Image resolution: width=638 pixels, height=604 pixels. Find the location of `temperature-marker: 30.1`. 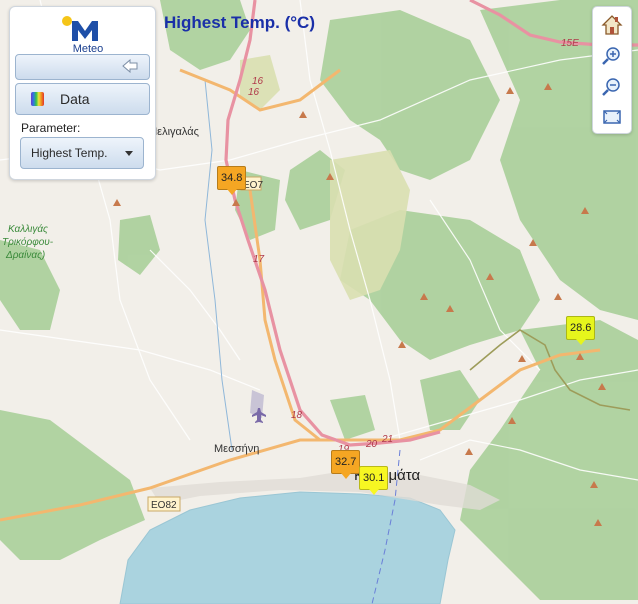

temperature-marker: 30.1 is located at coordinates (374, 480).